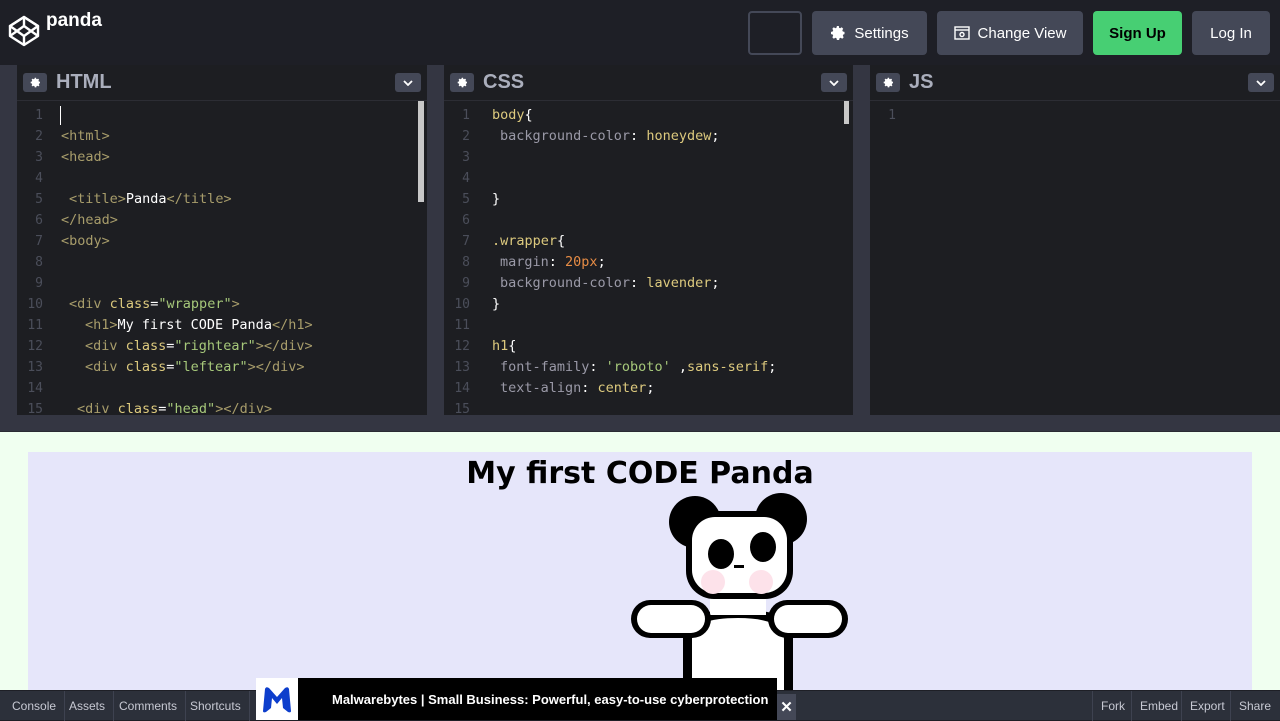  Describe the element at coordinates (24, 31) in the screenshot. I see `codepen-logo-icon` at that location.